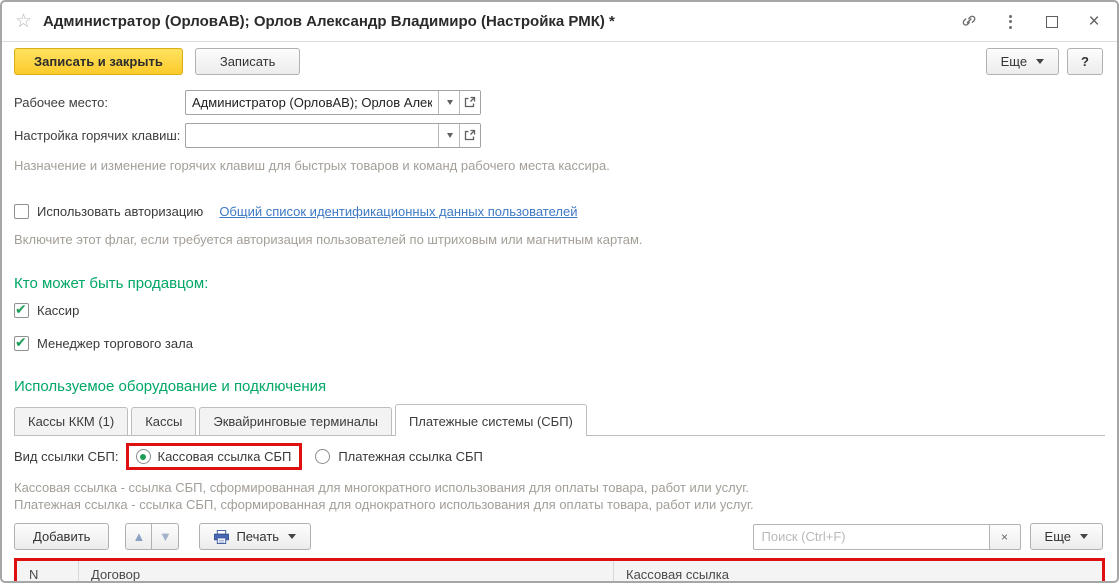  Describe the element at coordinates (115, 343) in the screenshot. I see `manager-label: Менеджер торгового зала` at that location.